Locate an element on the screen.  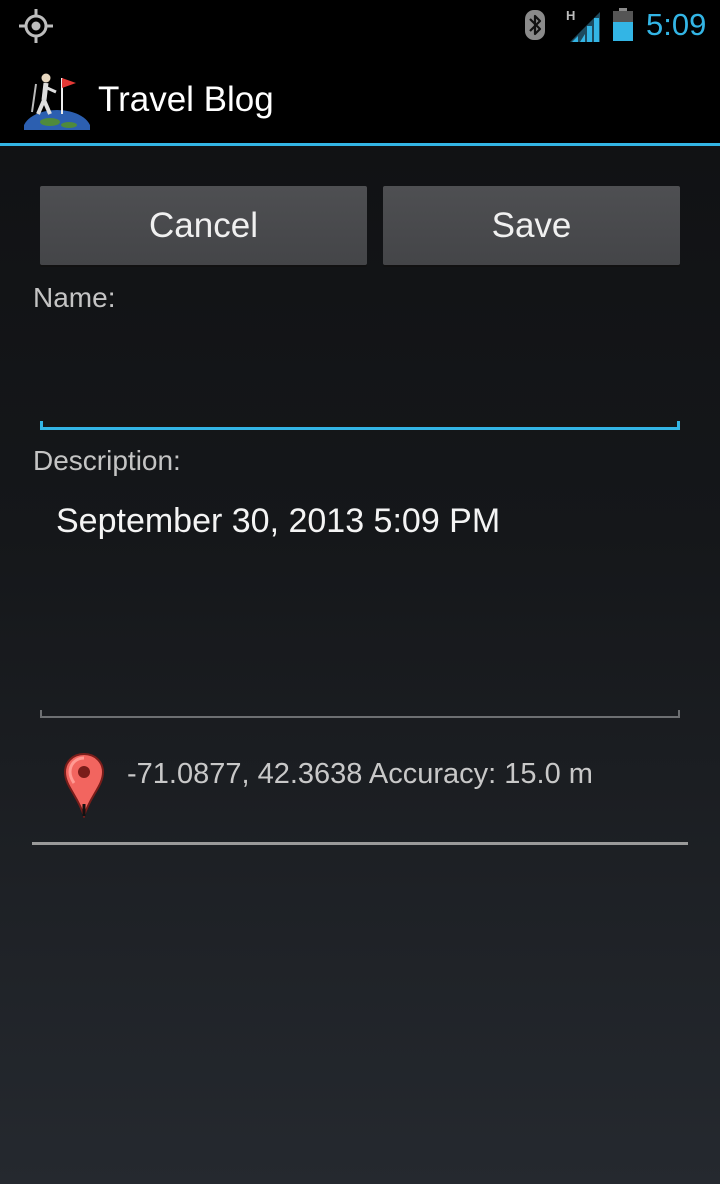
gps-icon is located at coordinates (36, 26).